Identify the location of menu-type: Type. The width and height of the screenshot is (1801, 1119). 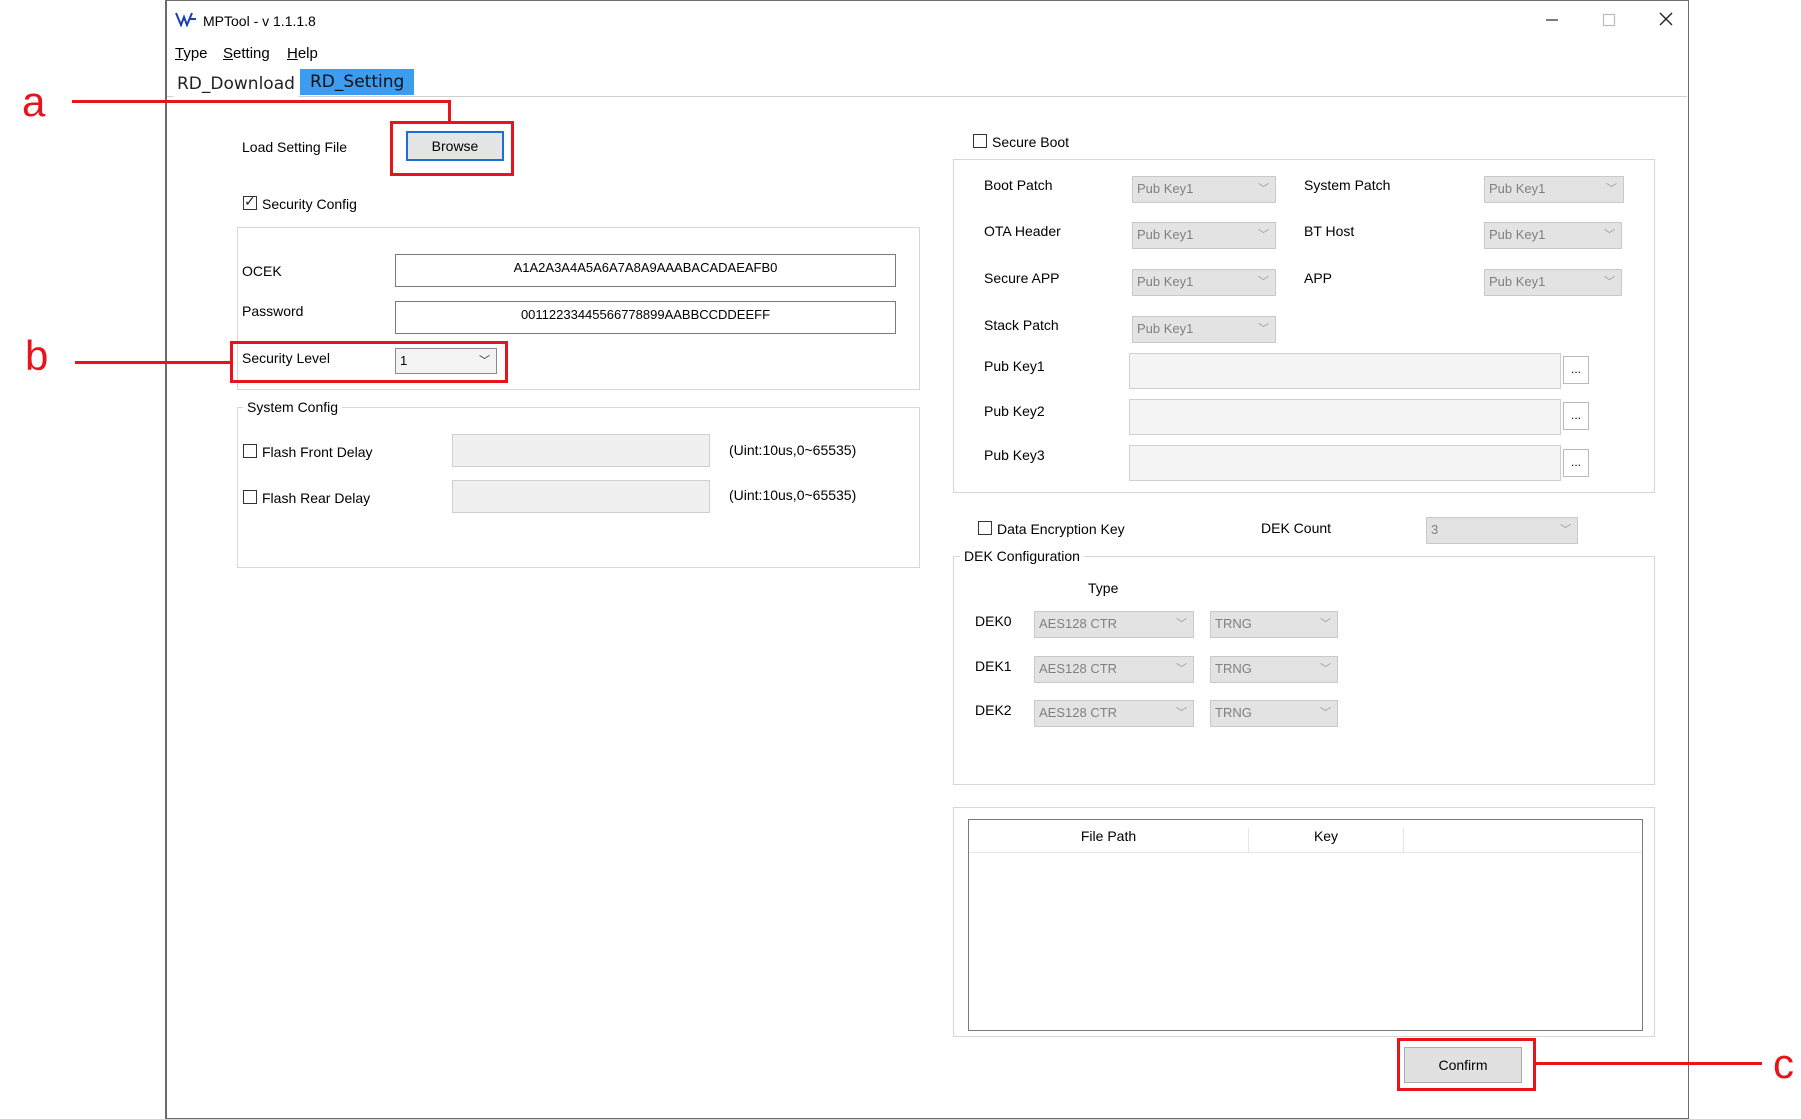
(191, 53).